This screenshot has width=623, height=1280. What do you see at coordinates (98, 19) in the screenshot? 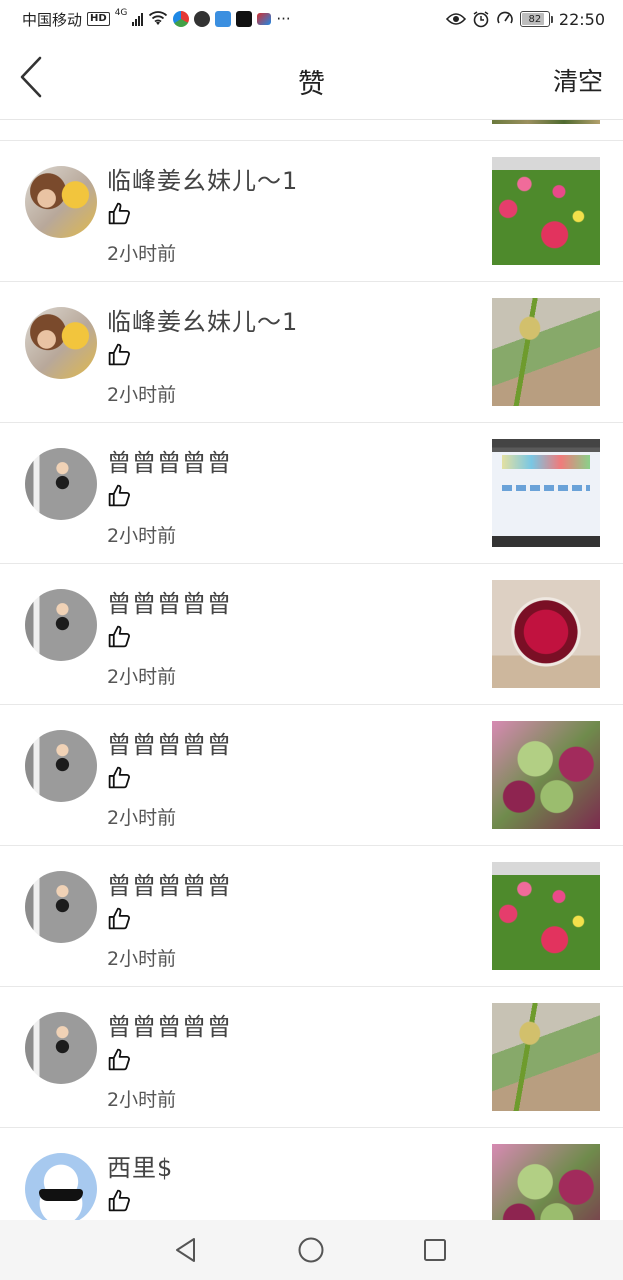
I see `hd-icon: HD` at bounding box center [98, 19].